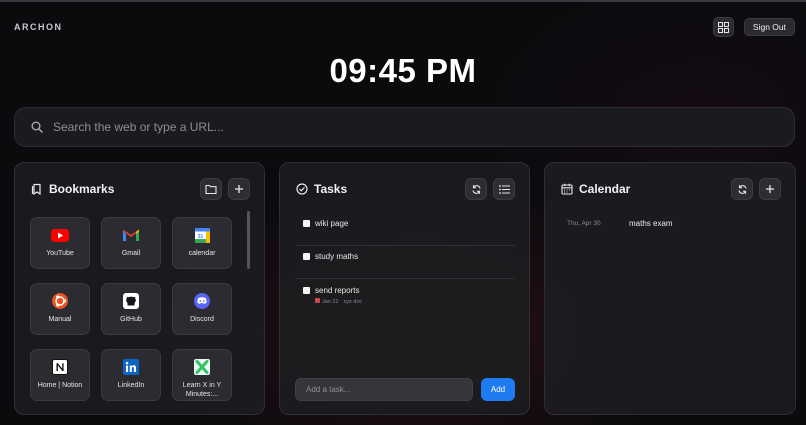 Image resolution: width=806 pixels, height=425 pixels. Describe the element at coordinates (327, 301) in the screenshot. I see `task-due-date: Jan 22` at that location.